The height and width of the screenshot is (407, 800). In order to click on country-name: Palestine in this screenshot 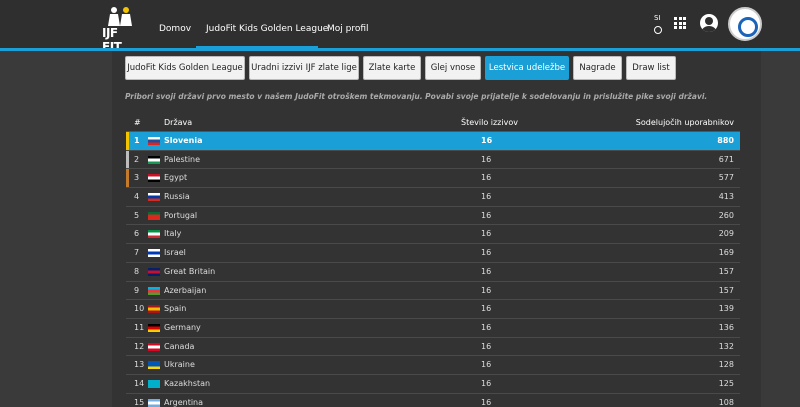, I will do `click(182, 159)`.